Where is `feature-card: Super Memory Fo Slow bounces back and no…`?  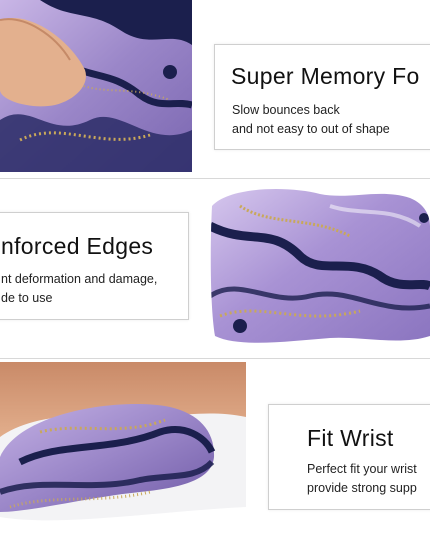
feature-card: Super Memory Fo Slow bounces back and no… is located at coordinates (322, 97).